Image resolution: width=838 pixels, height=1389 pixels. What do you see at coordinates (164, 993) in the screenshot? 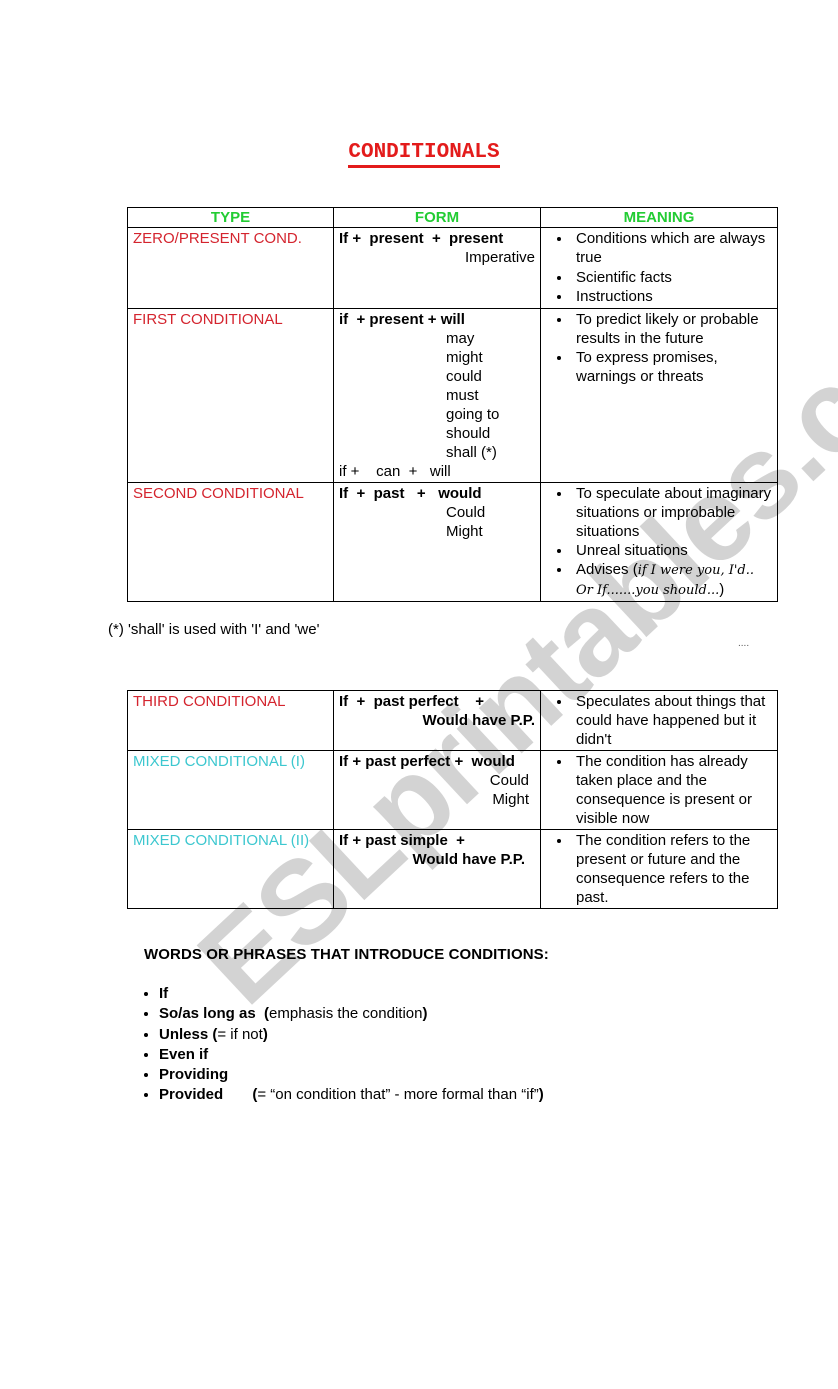
I see `word-bold: If` at bounding box center [164, 993].